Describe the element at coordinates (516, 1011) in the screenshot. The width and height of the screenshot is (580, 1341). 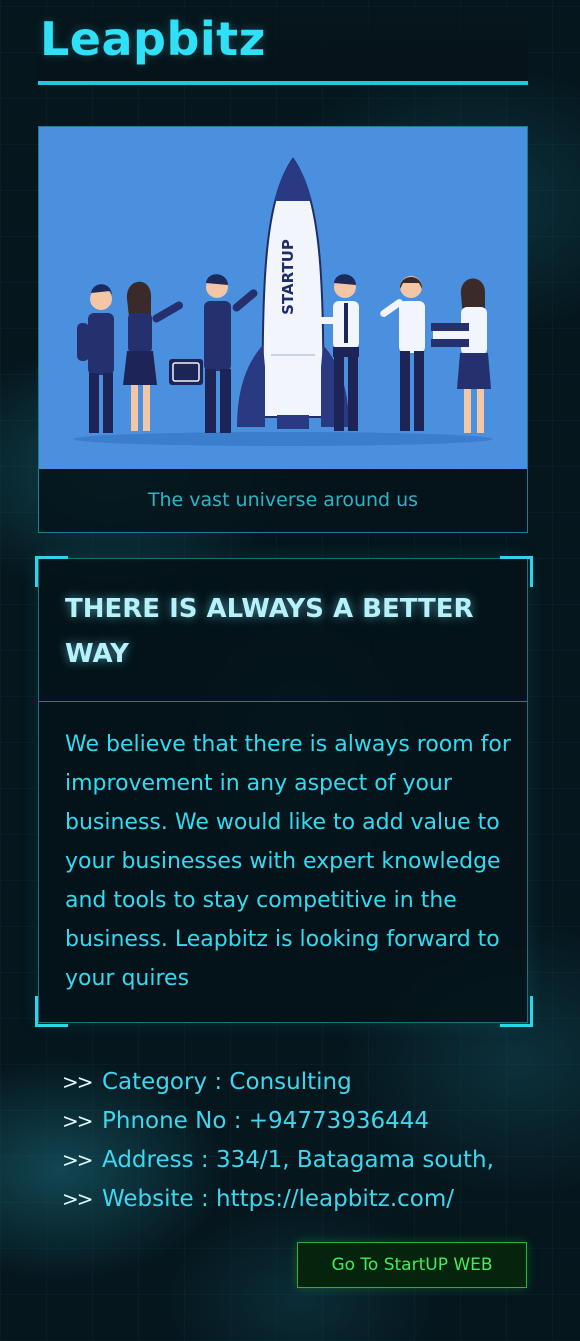
I see `card-corner-bottom-right` at that location.